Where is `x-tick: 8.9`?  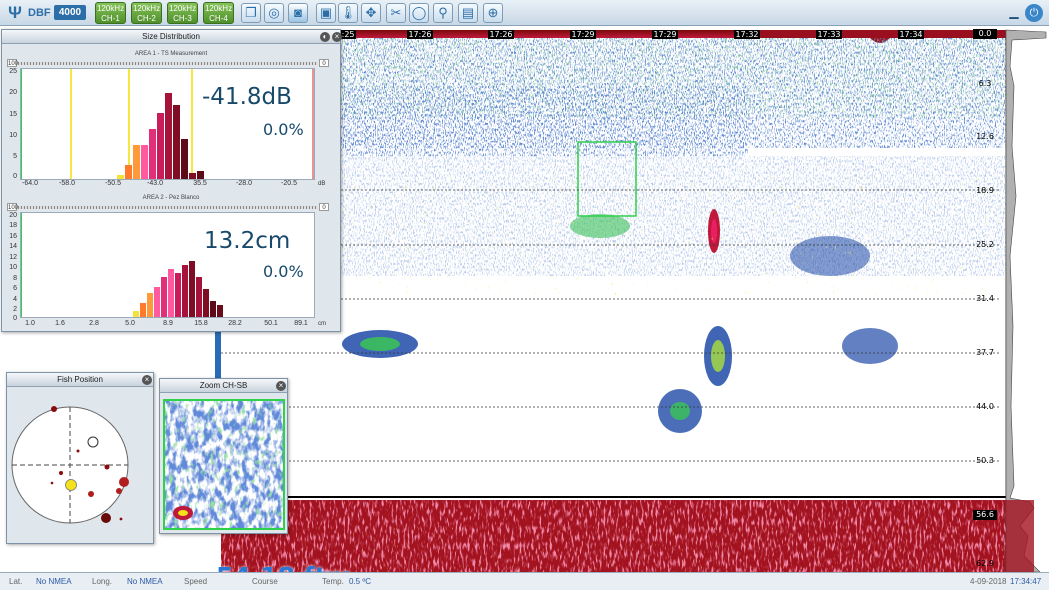 x-tick: 8.9 is located at coordinates (168, 323).